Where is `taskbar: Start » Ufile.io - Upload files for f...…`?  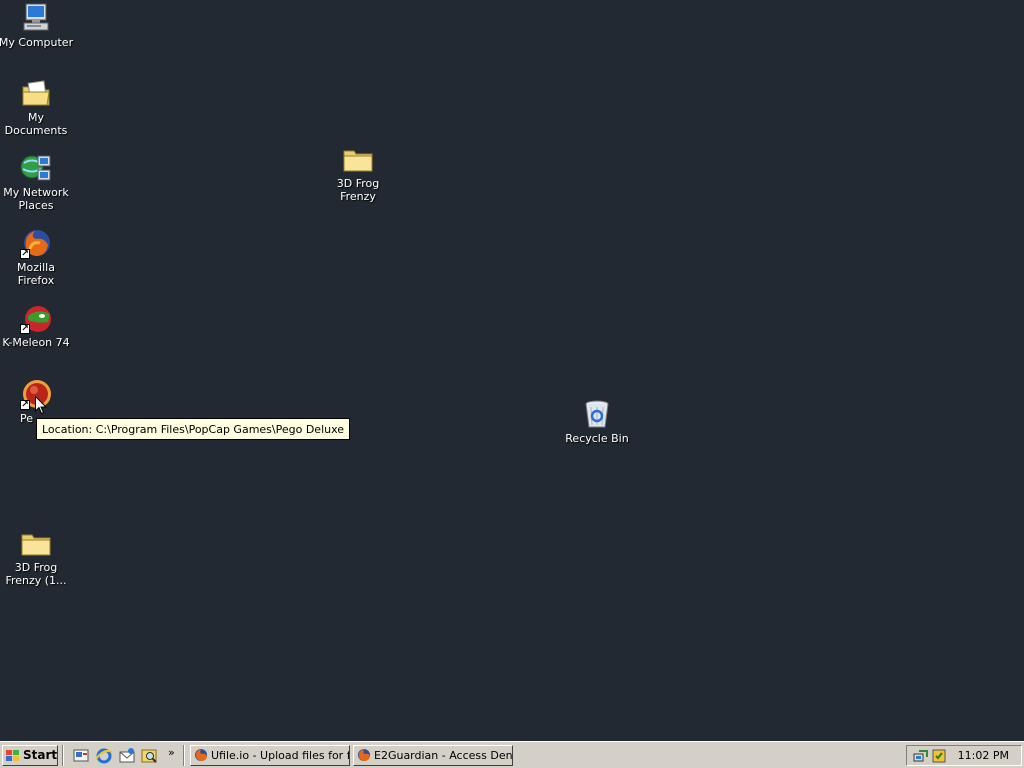 taskbar: Start » Ufile.io - Upload files for f...… is located at coordinates (512, 754).